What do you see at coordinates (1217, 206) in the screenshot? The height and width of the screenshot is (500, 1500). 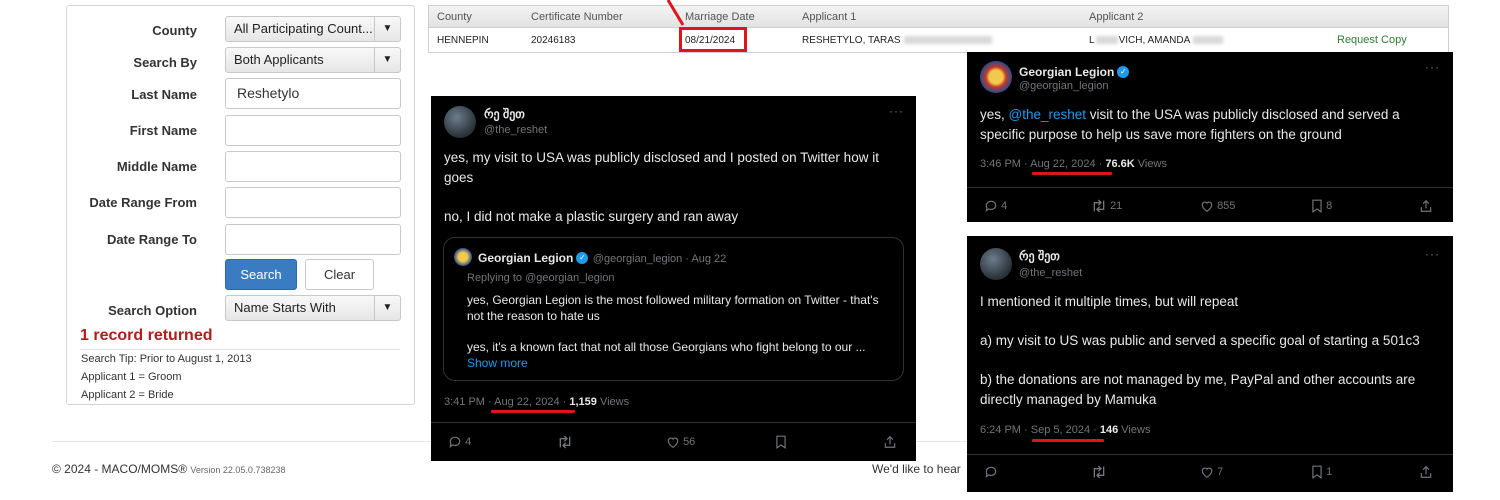 I see `like-button: 855` at bounding box center [1217, 206].